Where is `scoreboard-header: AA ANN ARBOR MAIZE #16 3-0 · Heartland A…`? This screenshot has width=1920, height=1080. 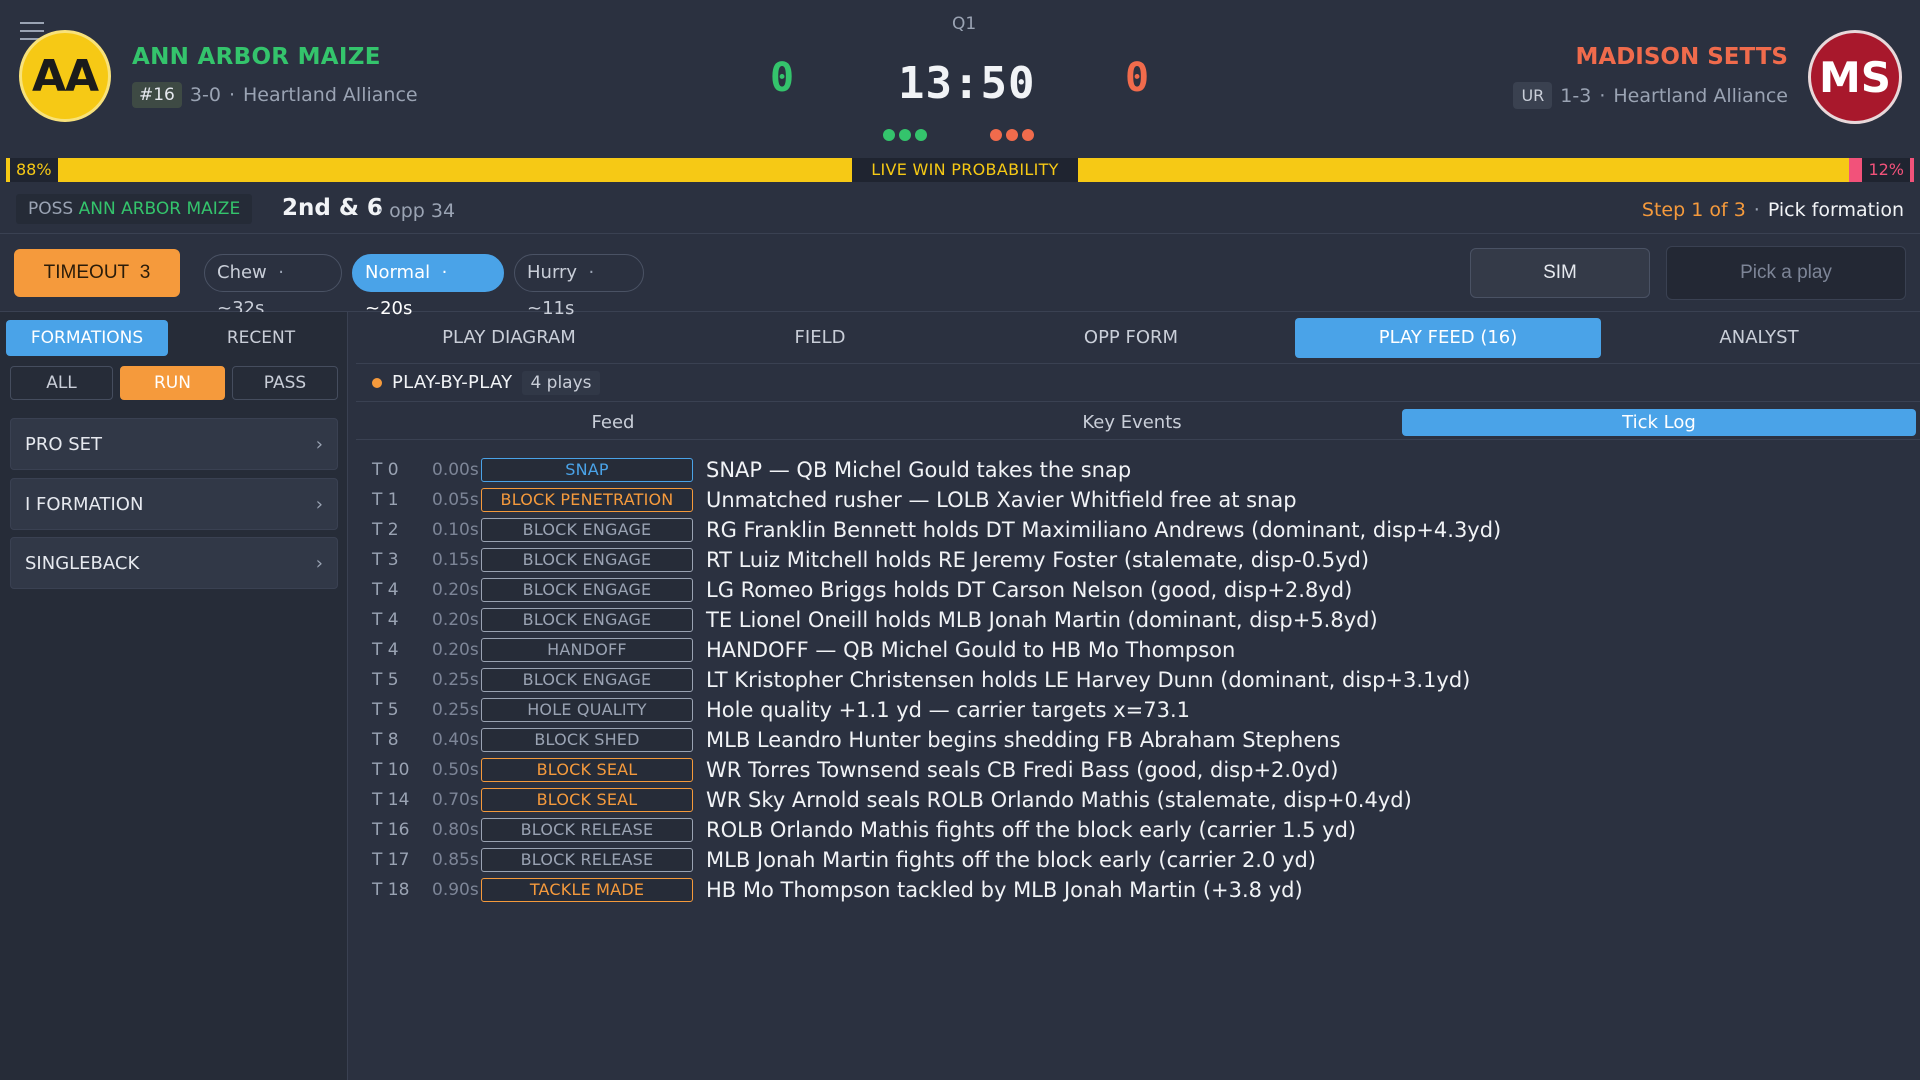 scoreboard-header: AA ANN ARBOR MAIZE #16 3-0 · Heartland A… is located at coordinates (960, 79).